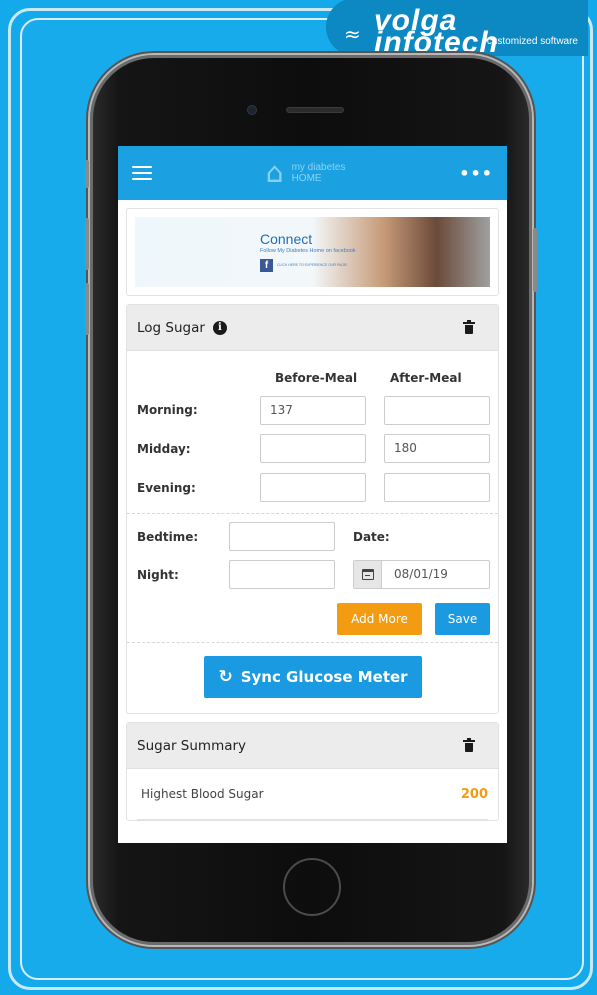  Describe the element at coordinates (274, 172) in the screenshot. I see `house-icon: ⌂` at that location.